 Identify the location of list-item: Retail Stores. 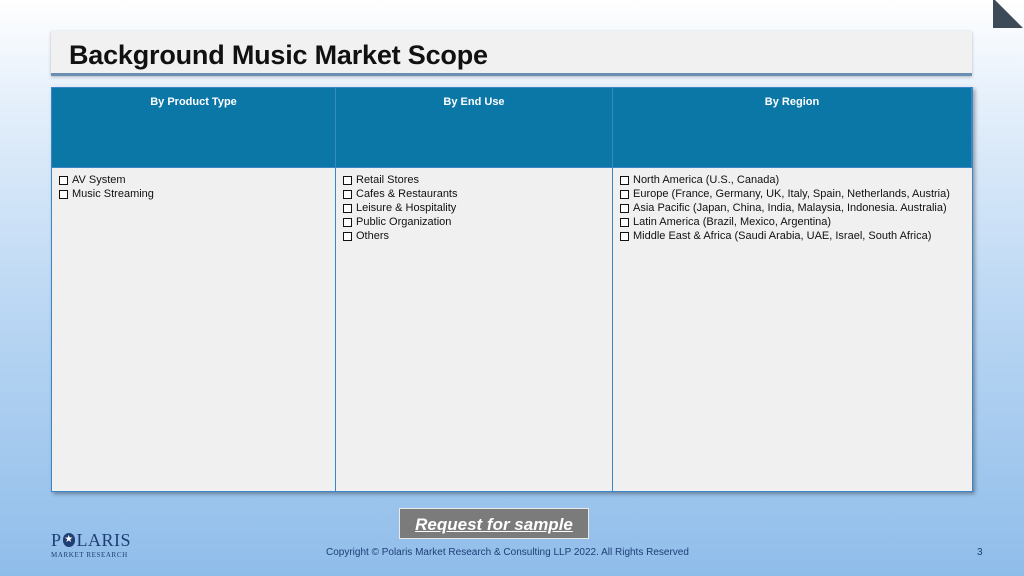
(474, 180).